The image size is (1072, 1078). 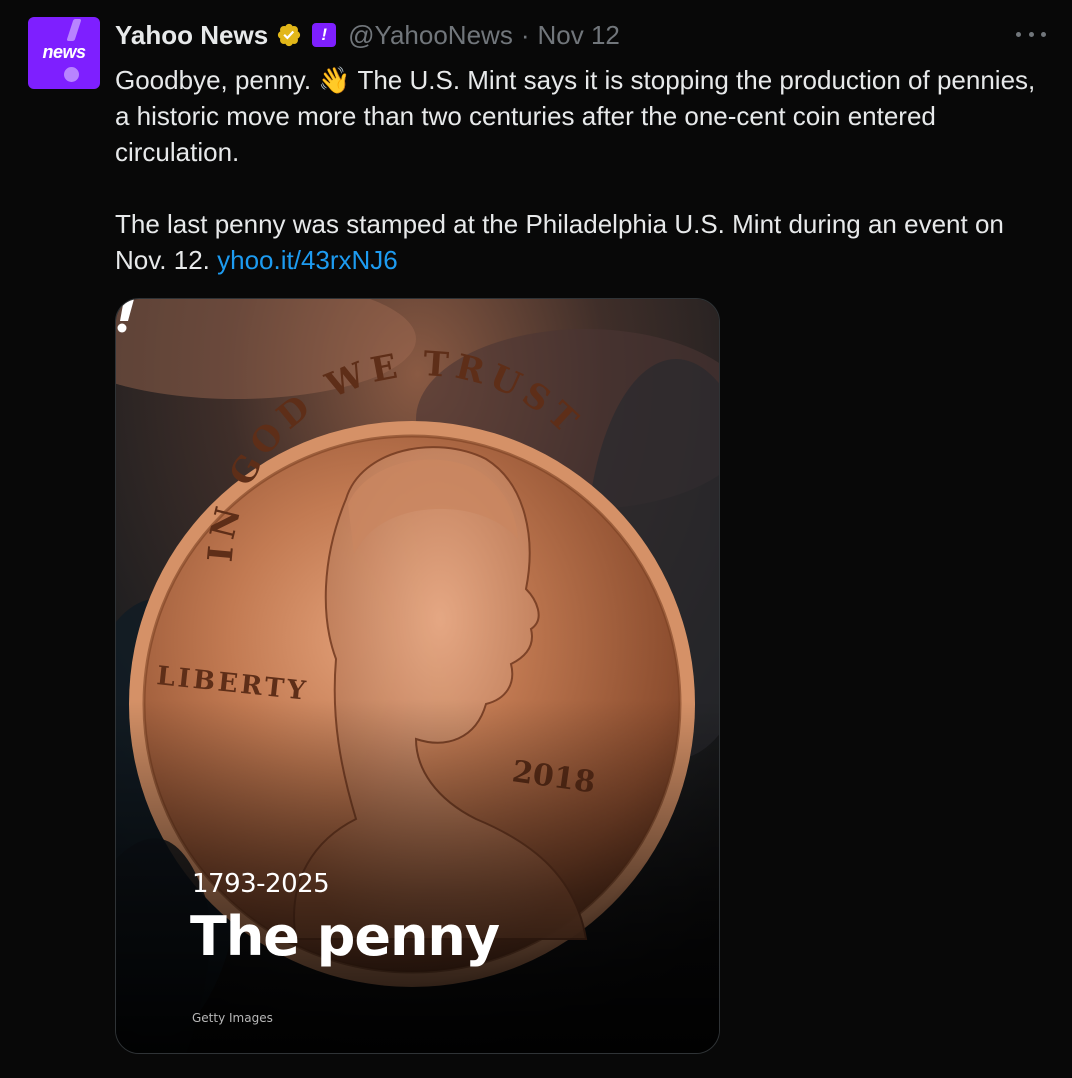 I want to click on tweet-header: Yahoo News ! @YahooNews · Nov 12, so click(x=367, y=35).